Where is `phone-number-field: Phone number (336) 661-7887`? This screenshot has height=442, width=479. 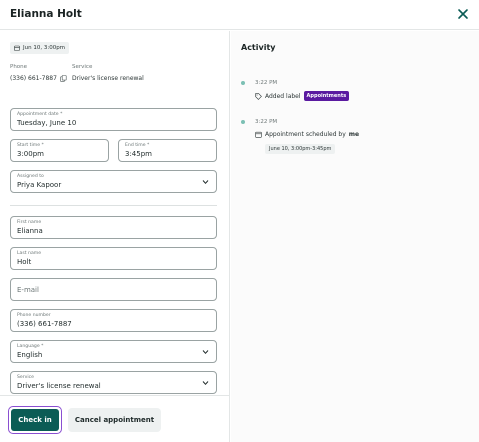 phone-number-field: Phone number (336) 661-7887 is located at coordinates (113, 320).